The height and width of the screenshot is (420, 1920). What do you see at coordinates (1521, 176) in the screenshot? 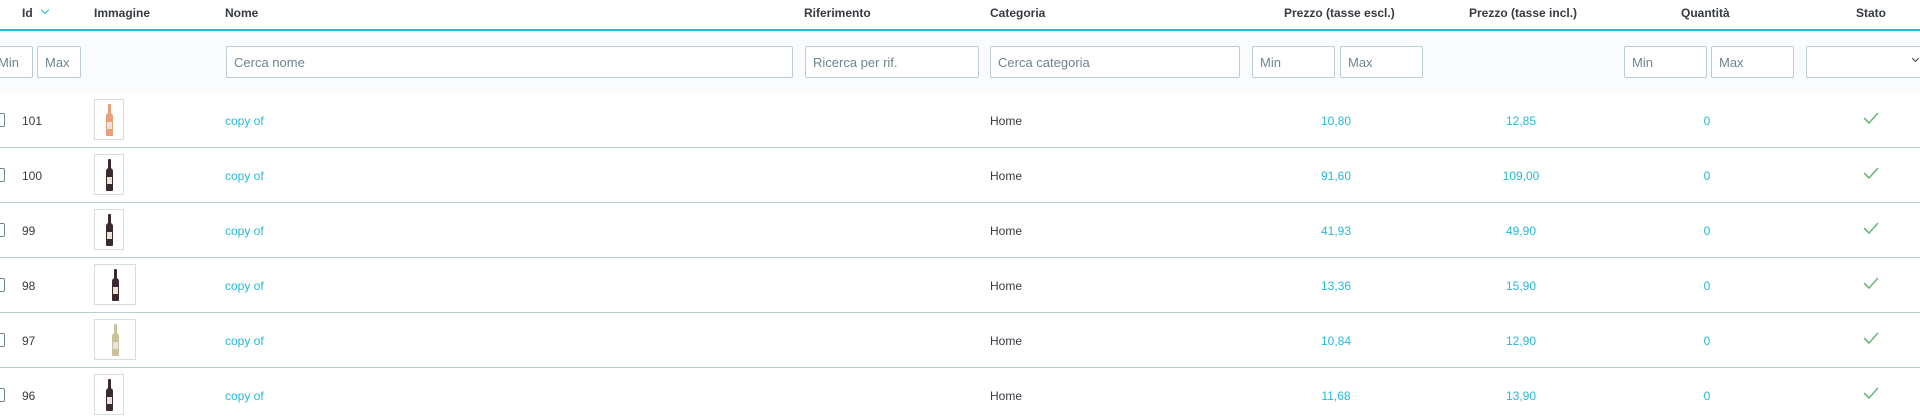
I see `cell-price-incl: 109,00` at bounding box center [1521, 176].